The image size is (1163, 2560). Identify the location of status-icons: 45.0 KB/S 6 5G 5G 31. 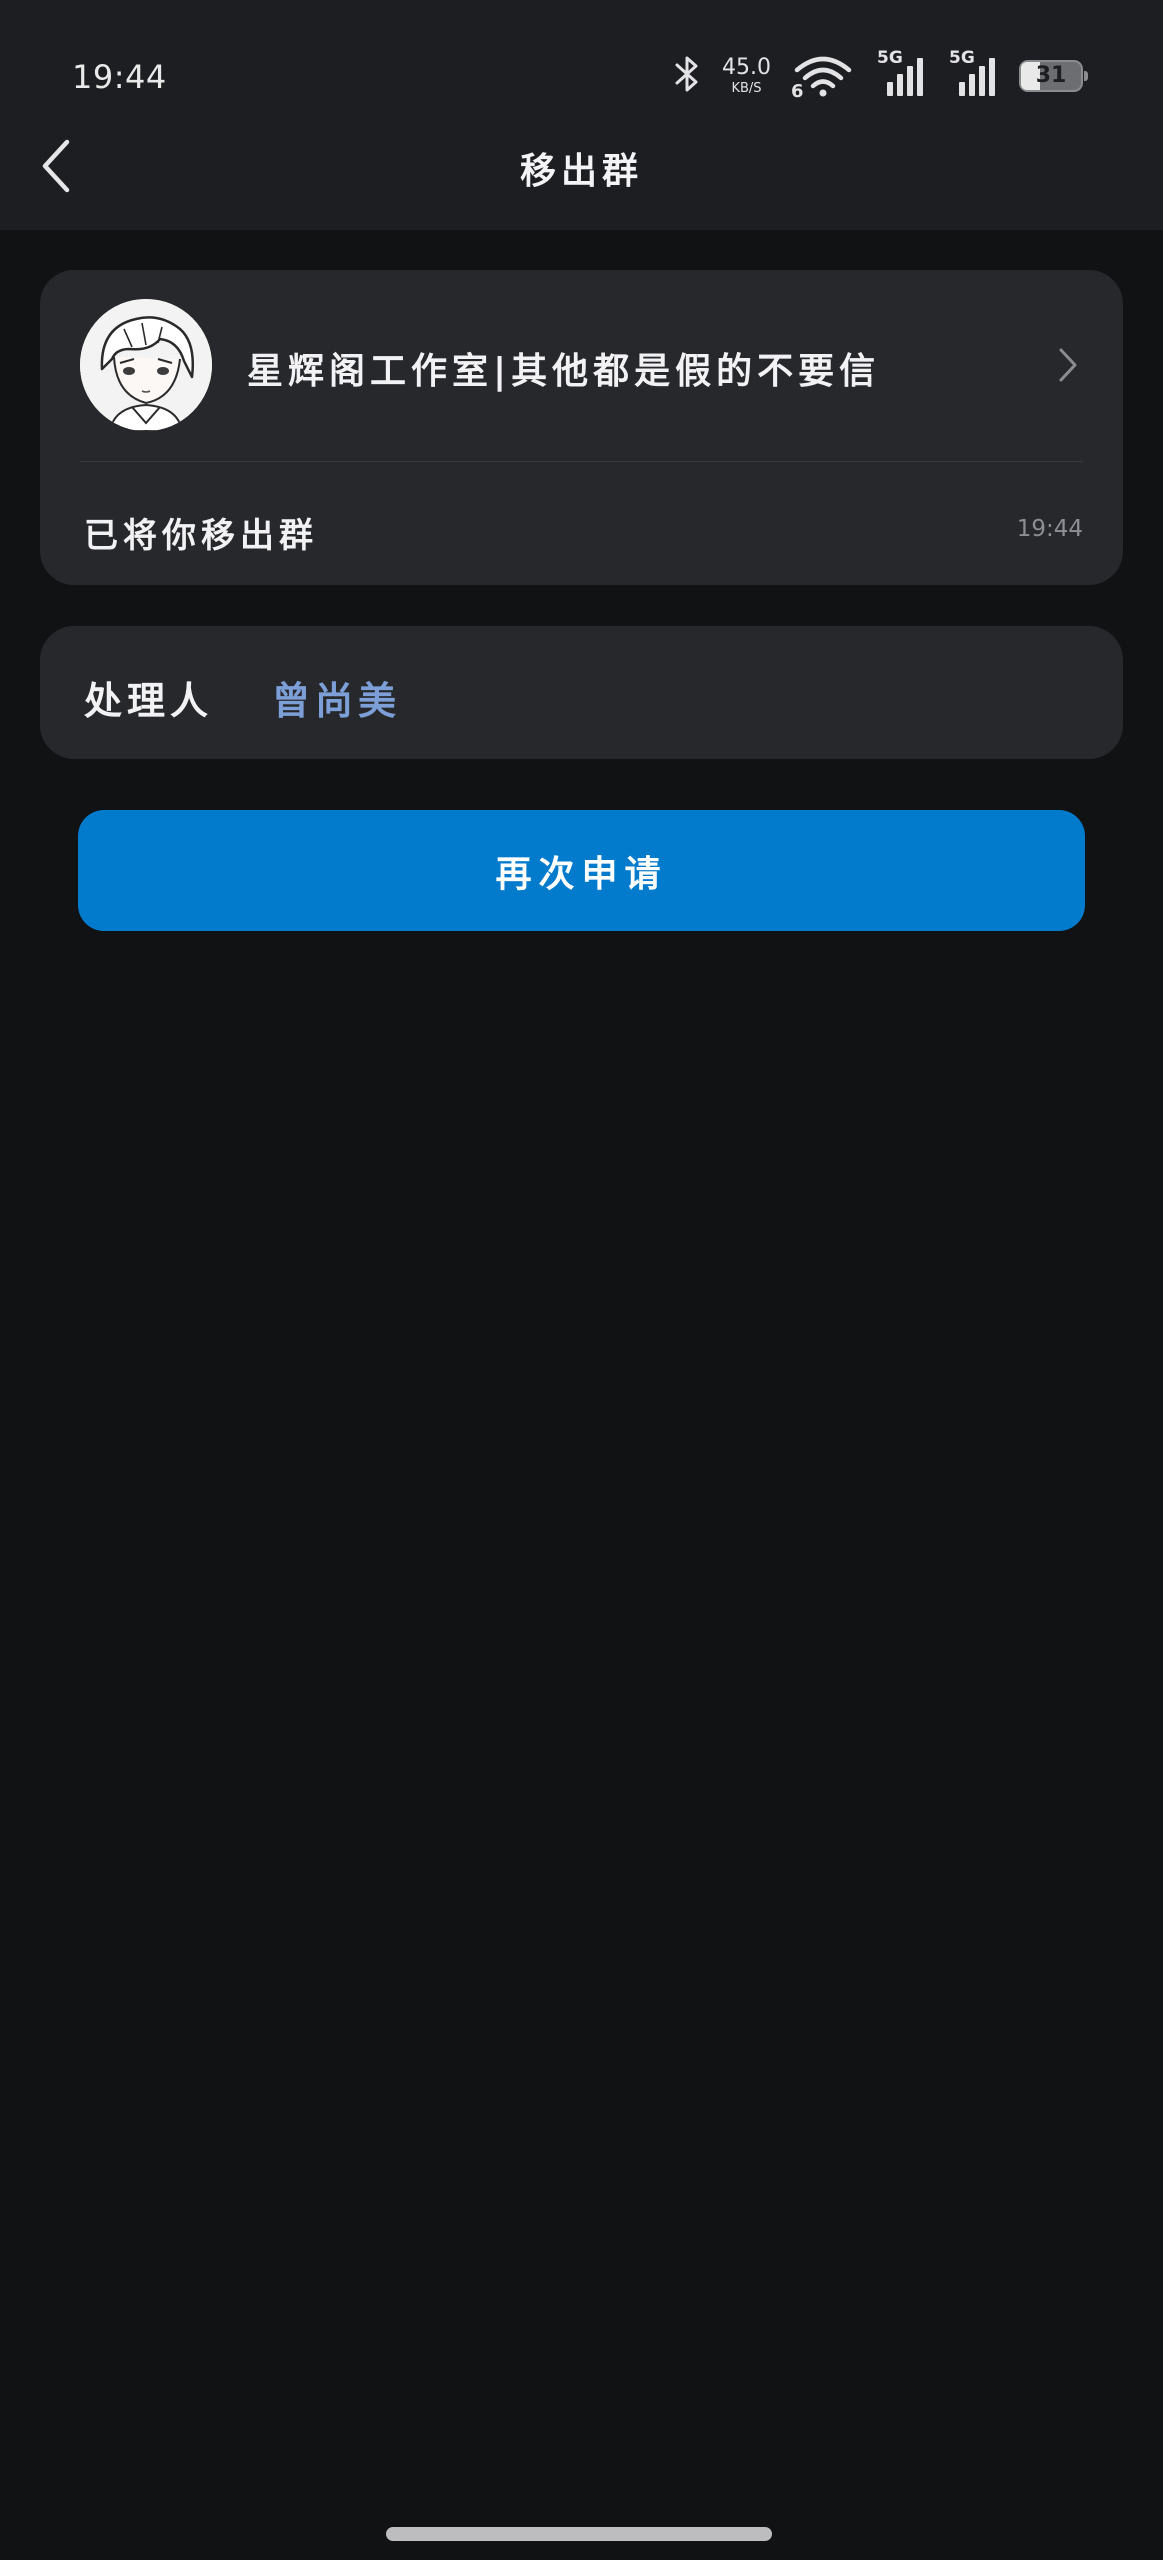
(881, 76).